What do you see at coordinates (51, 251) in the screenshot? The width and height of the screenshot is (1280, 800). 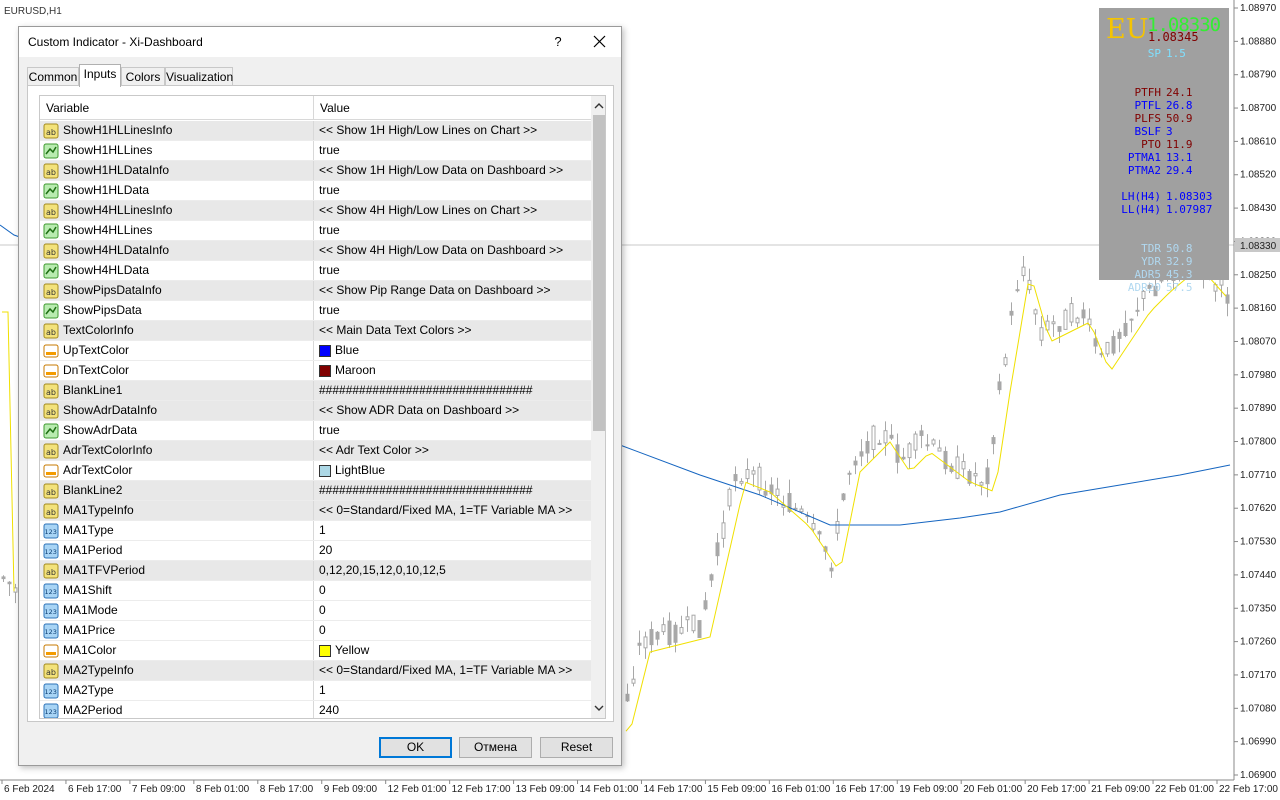 I see `string-type-icon: ab` at bounding box center [51, 251].